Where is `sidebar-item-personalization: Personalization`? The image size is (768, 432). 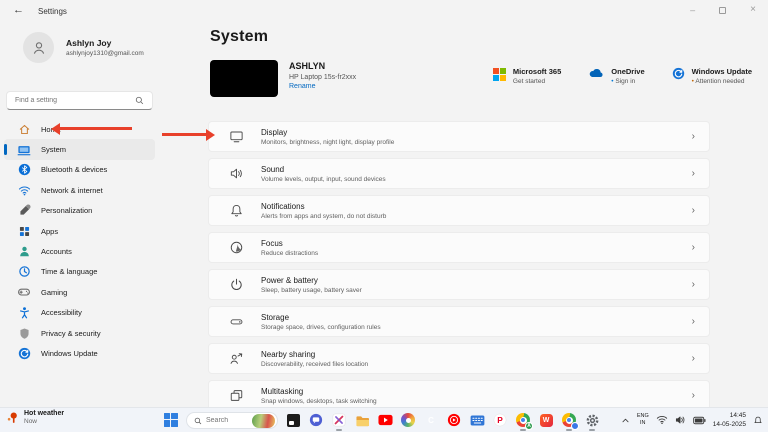
sidebar-item-personalization: Personalization is located at coordinates (79, 211).